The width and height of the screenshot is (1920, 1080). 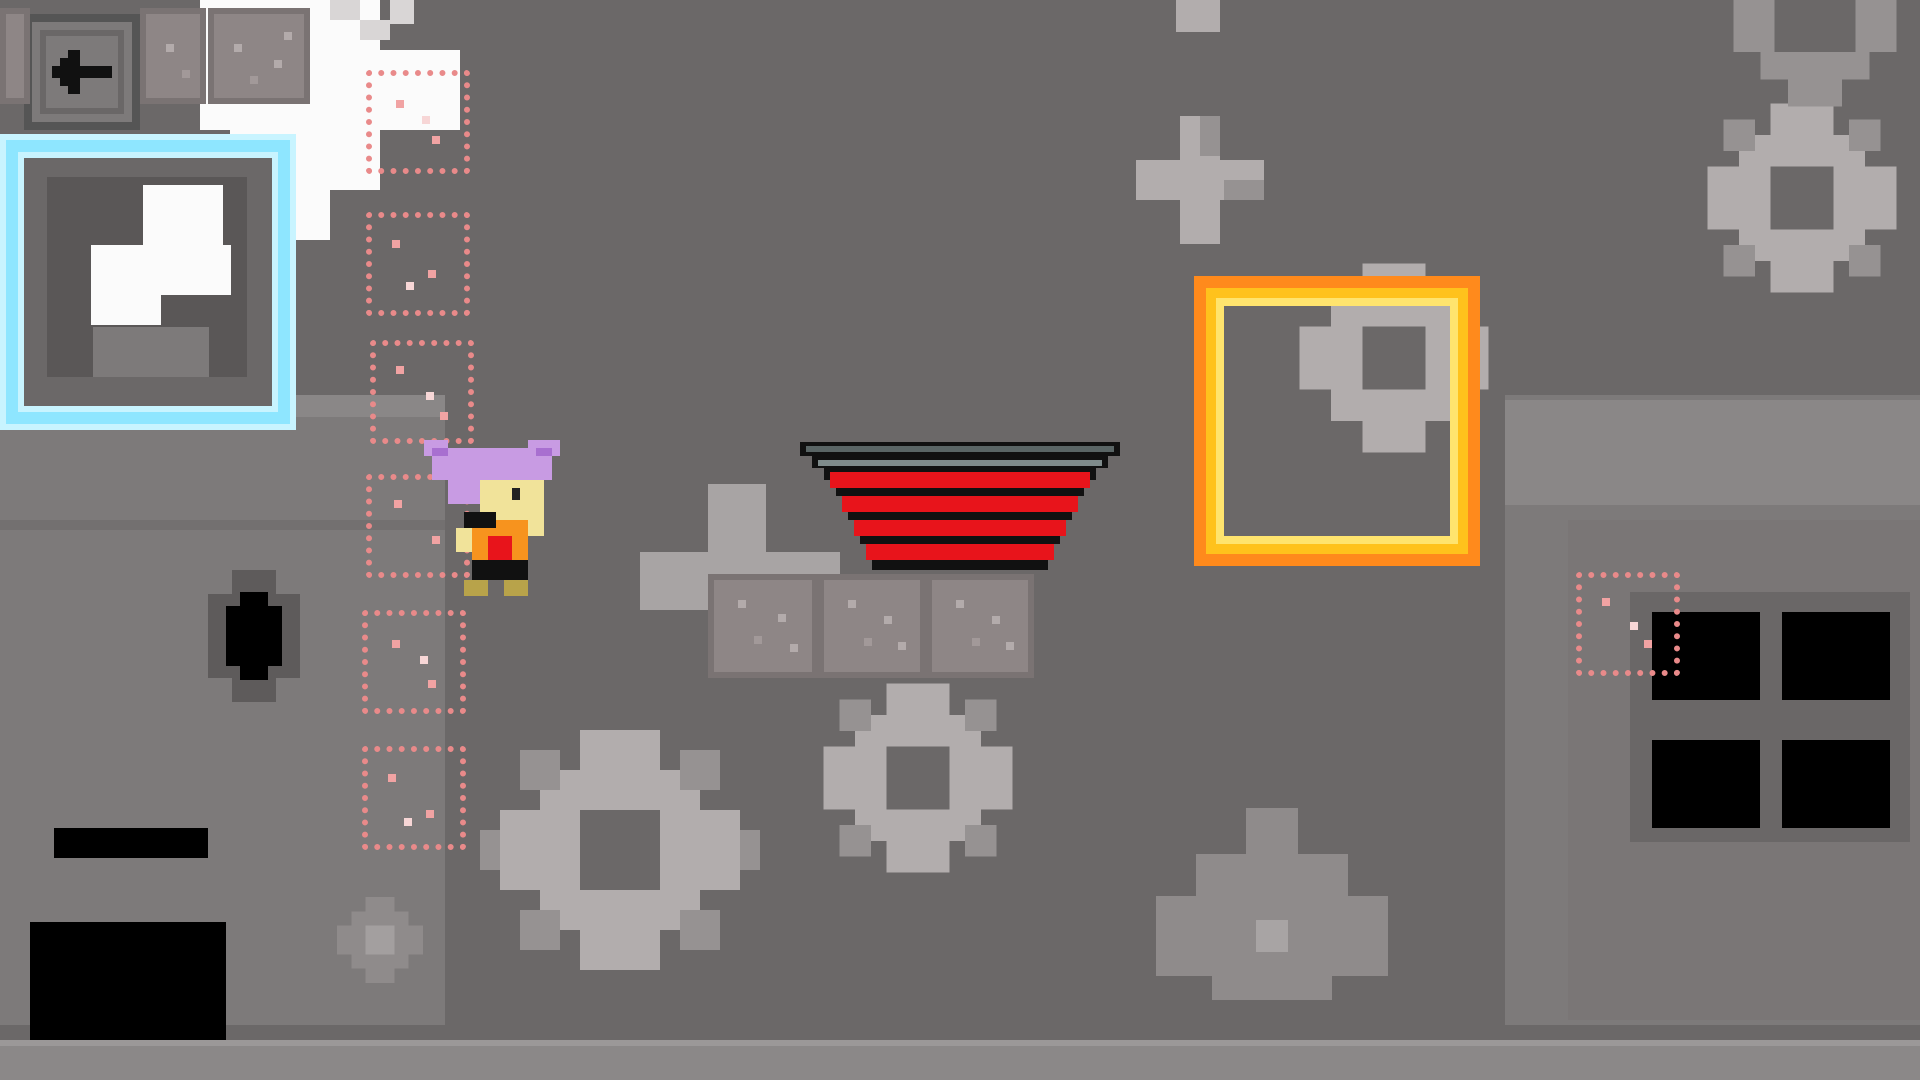 What do you see at coordinates (380, 940) in the screenshot?
I see `small-gear-icon` at bounding box center [380, 940].